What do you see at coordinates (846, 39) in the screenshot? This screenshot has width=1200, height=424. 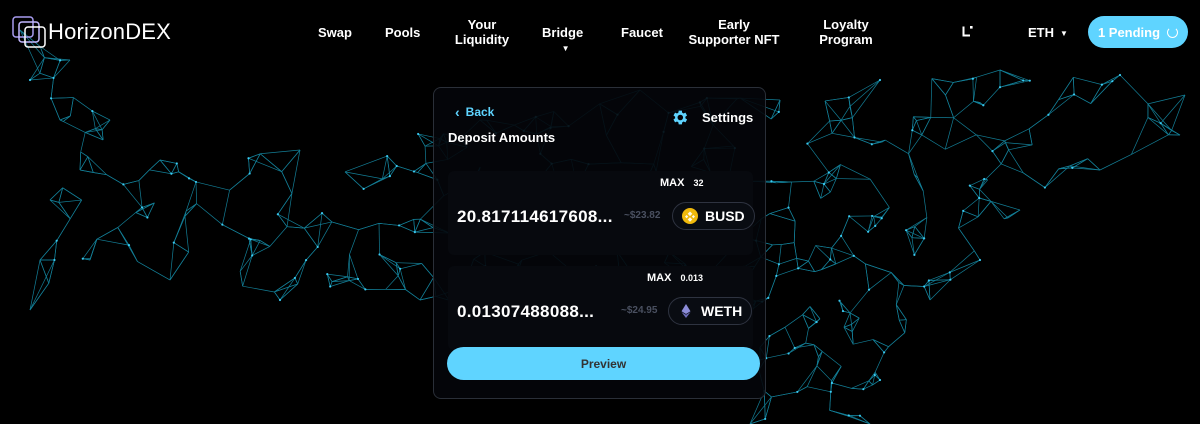 I see `nav-loyalty-line2: Program` at bounding box center [846, 39].